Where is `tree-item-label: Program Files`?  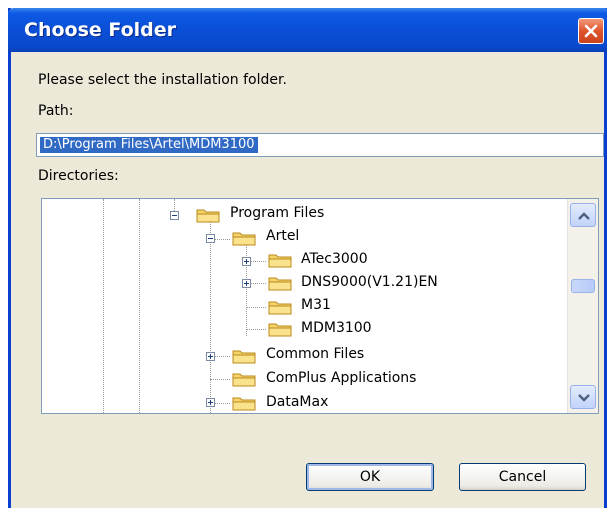
tree-item-label: Program Files is located at coordinates (277, 213).